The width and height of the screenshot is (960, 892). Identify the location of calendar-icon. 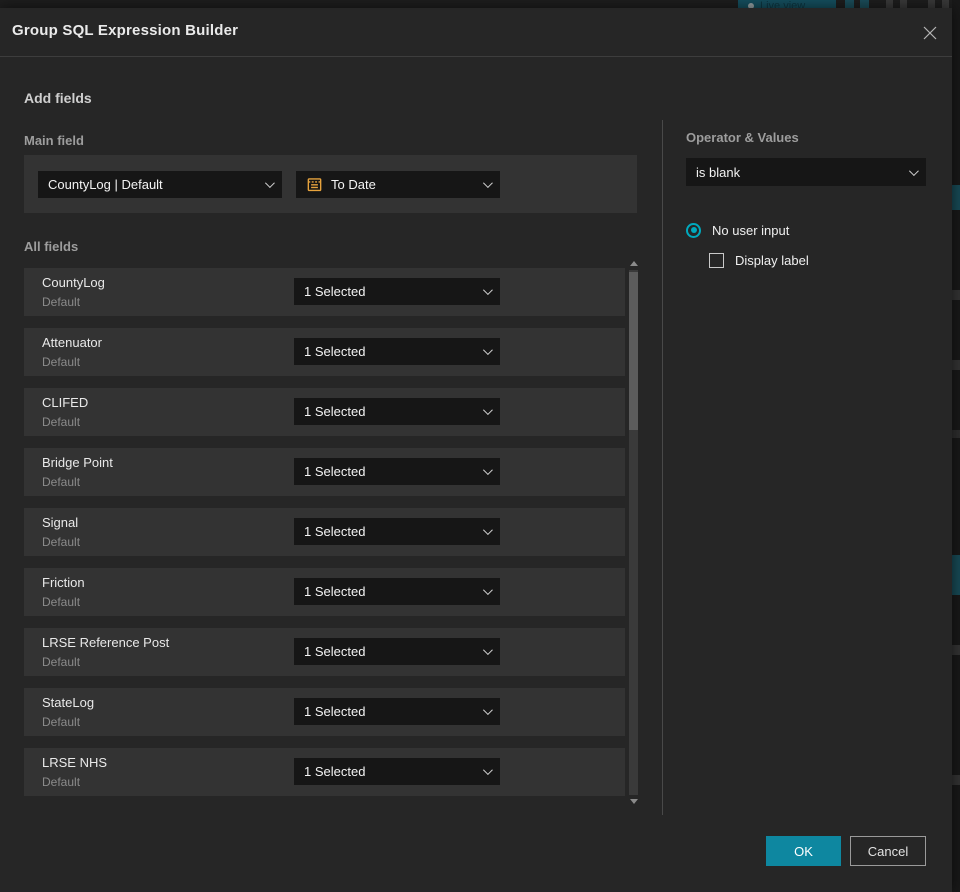
(314, 185).